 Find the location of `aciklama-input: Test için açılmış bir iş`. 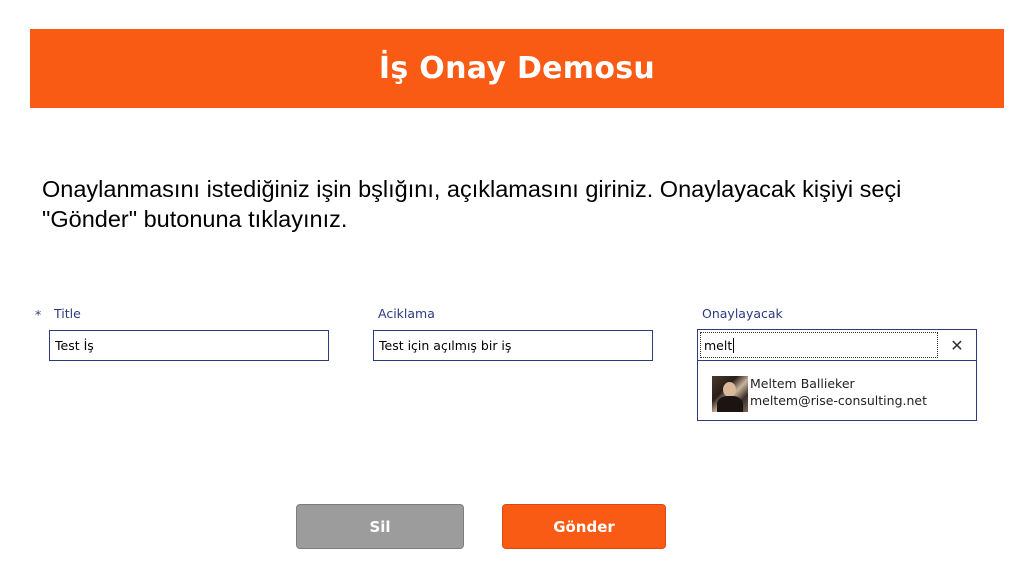

aciklama-input: Test için açılmış bir iş is located at coordinates (513, 345).